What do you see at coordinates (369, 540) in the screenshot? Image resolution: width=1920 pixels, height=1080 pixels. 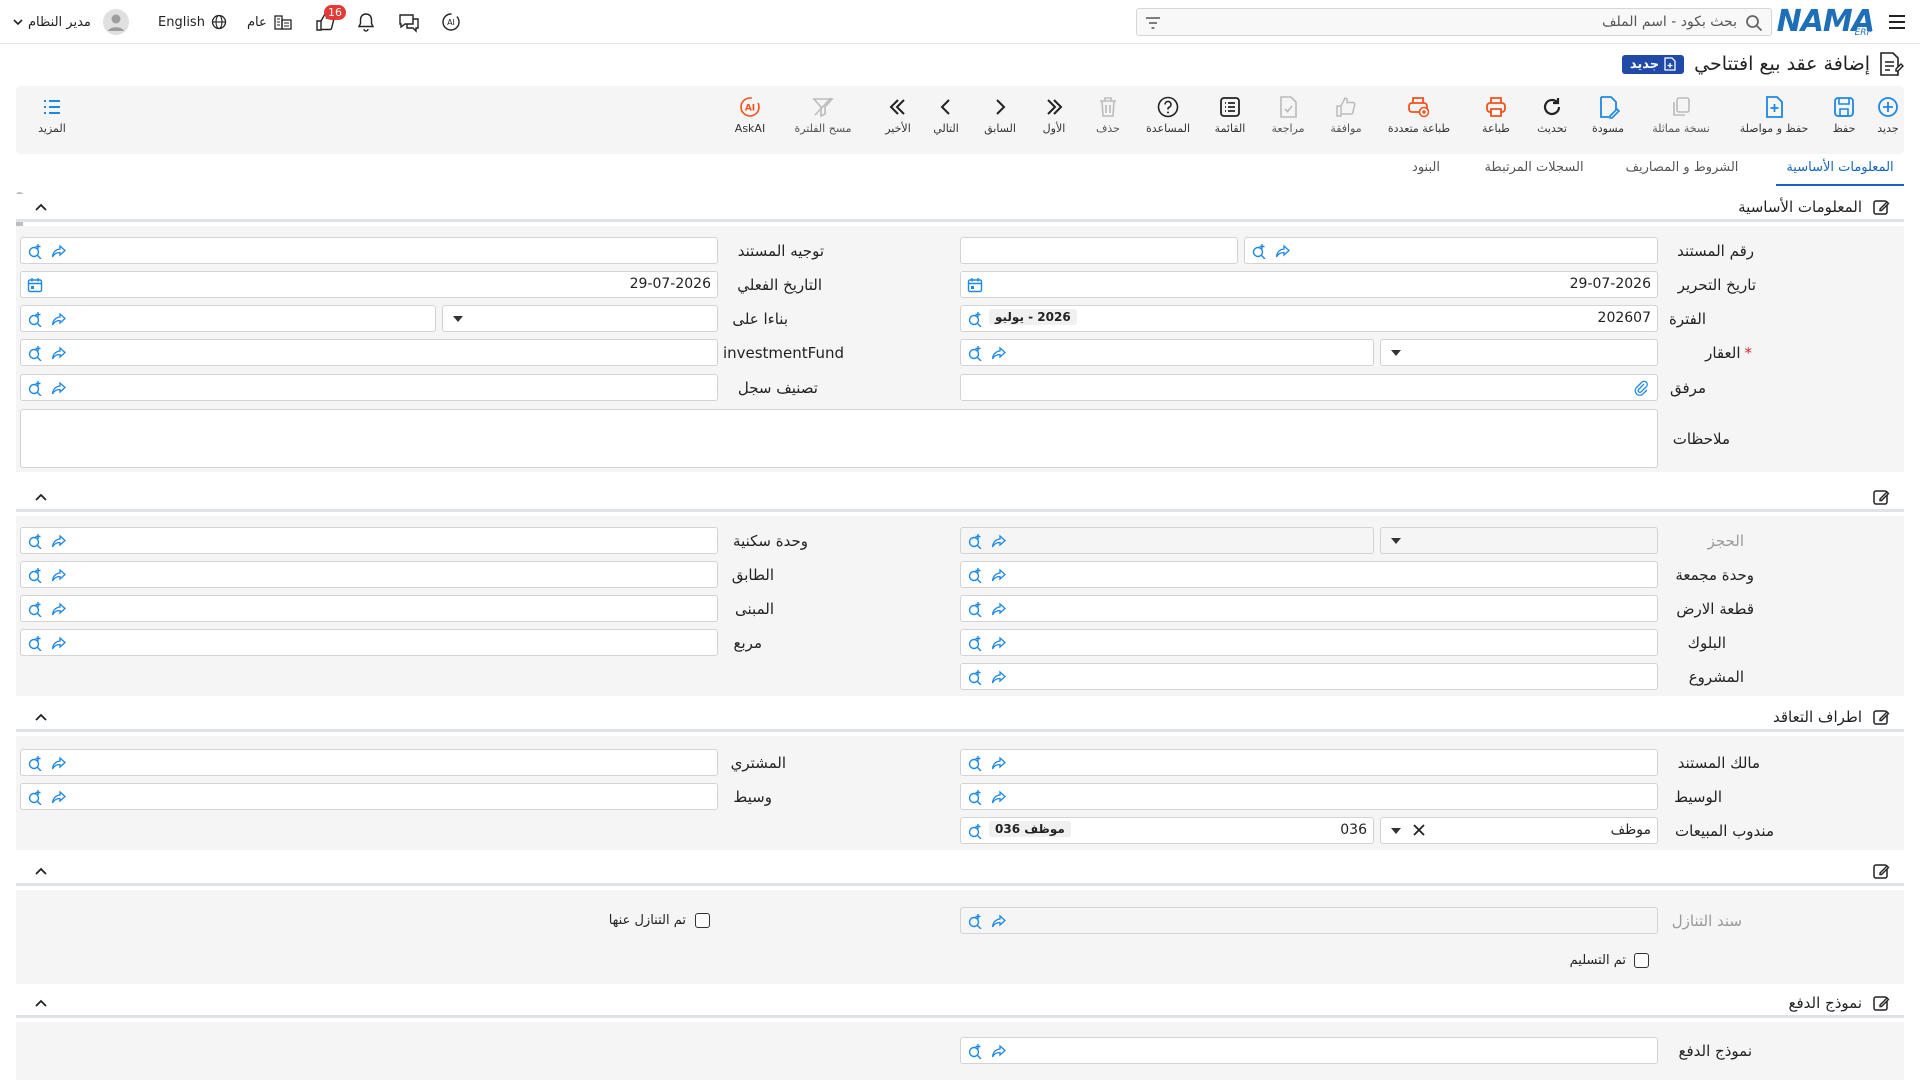 I see `residential-unit-field` at bounding box center [369, 540].